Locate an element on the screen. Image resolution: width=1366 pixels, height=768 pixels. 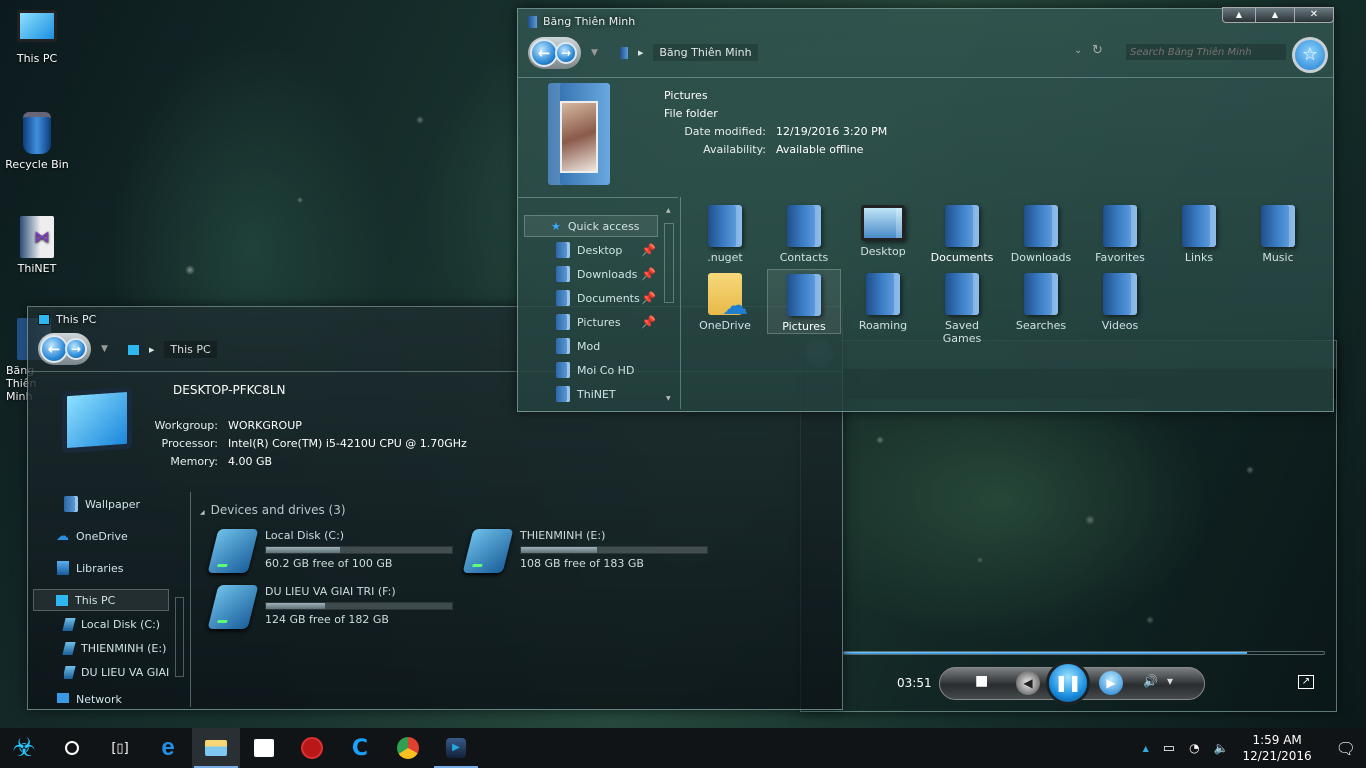
folder-item-documents: Documents is located at coordinates (962, 232).